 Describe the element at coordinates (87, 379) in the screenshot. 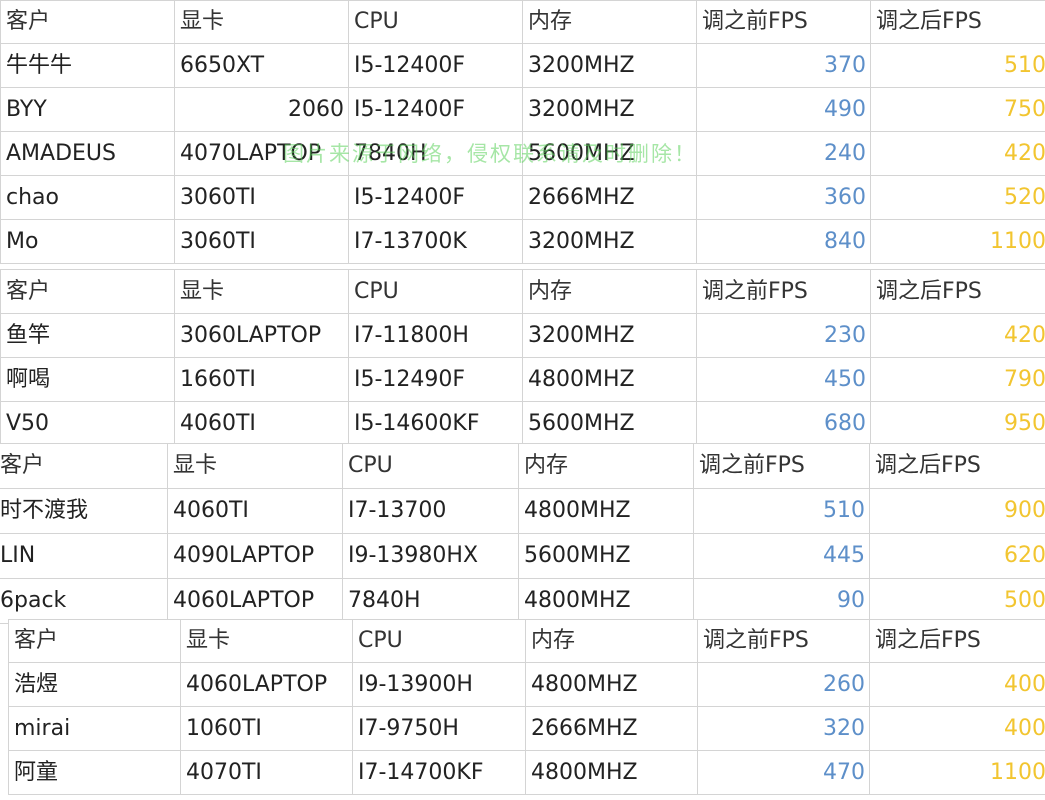

I see `cell-customer: 啊喝` at that location.